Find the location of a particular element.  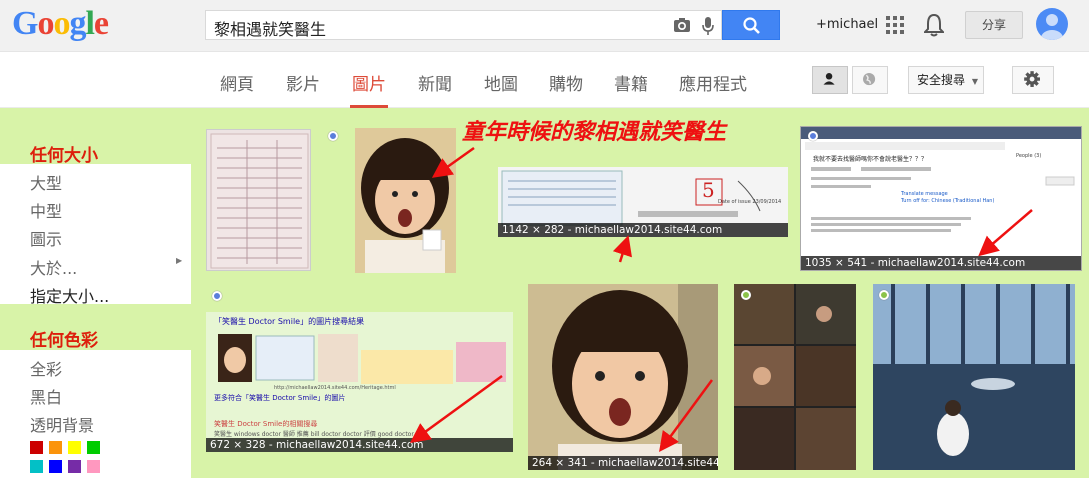

gear-icon is located at coordinates (1032, 79).